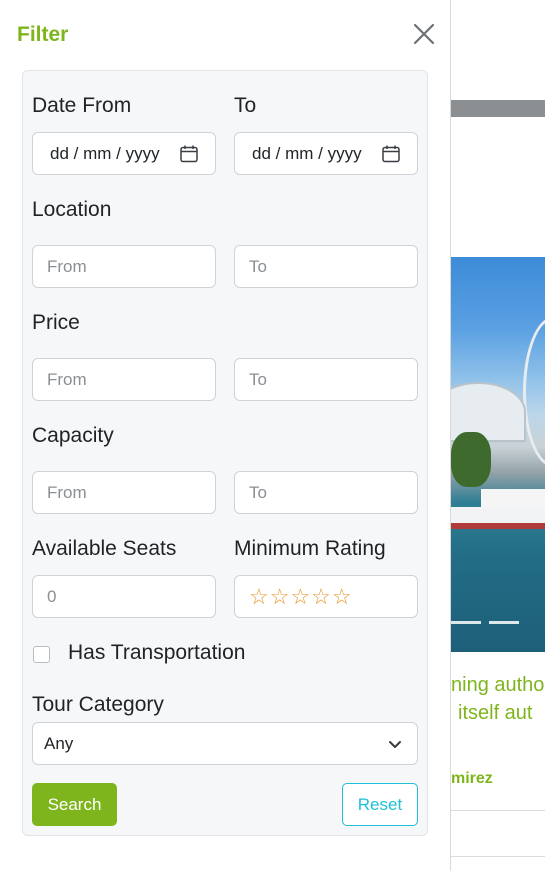  I want to click on search-button: Search, so click(74, 804).